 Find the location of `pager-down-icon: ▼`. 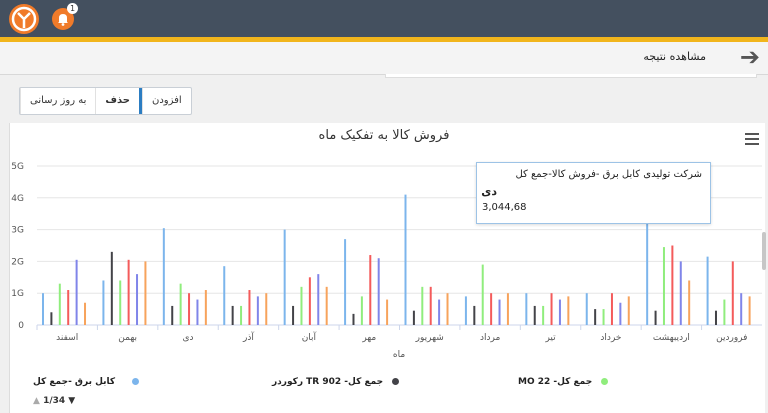

pager-down-icon: ▼ is located at coordinates (71, 401).